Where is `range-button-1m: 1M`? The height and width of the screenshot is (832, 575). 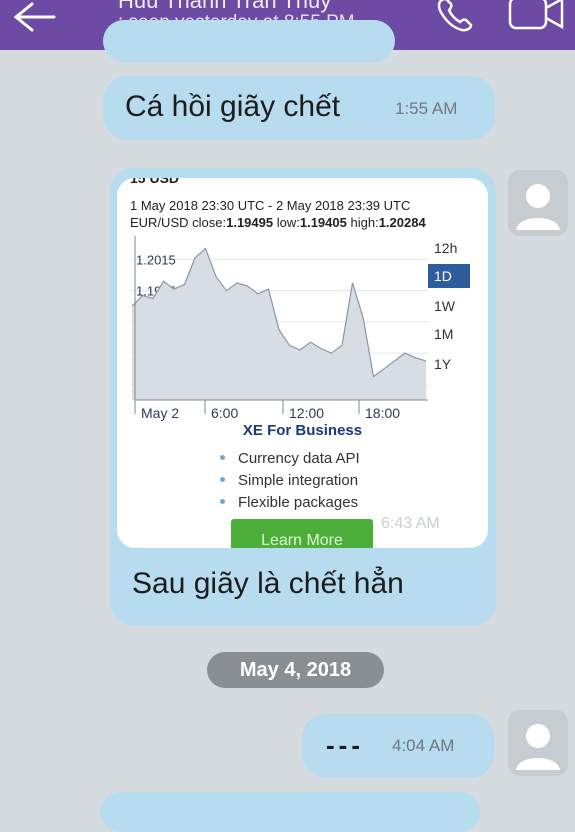 range-button-1m: 1M is located at coordinates (449, 334).